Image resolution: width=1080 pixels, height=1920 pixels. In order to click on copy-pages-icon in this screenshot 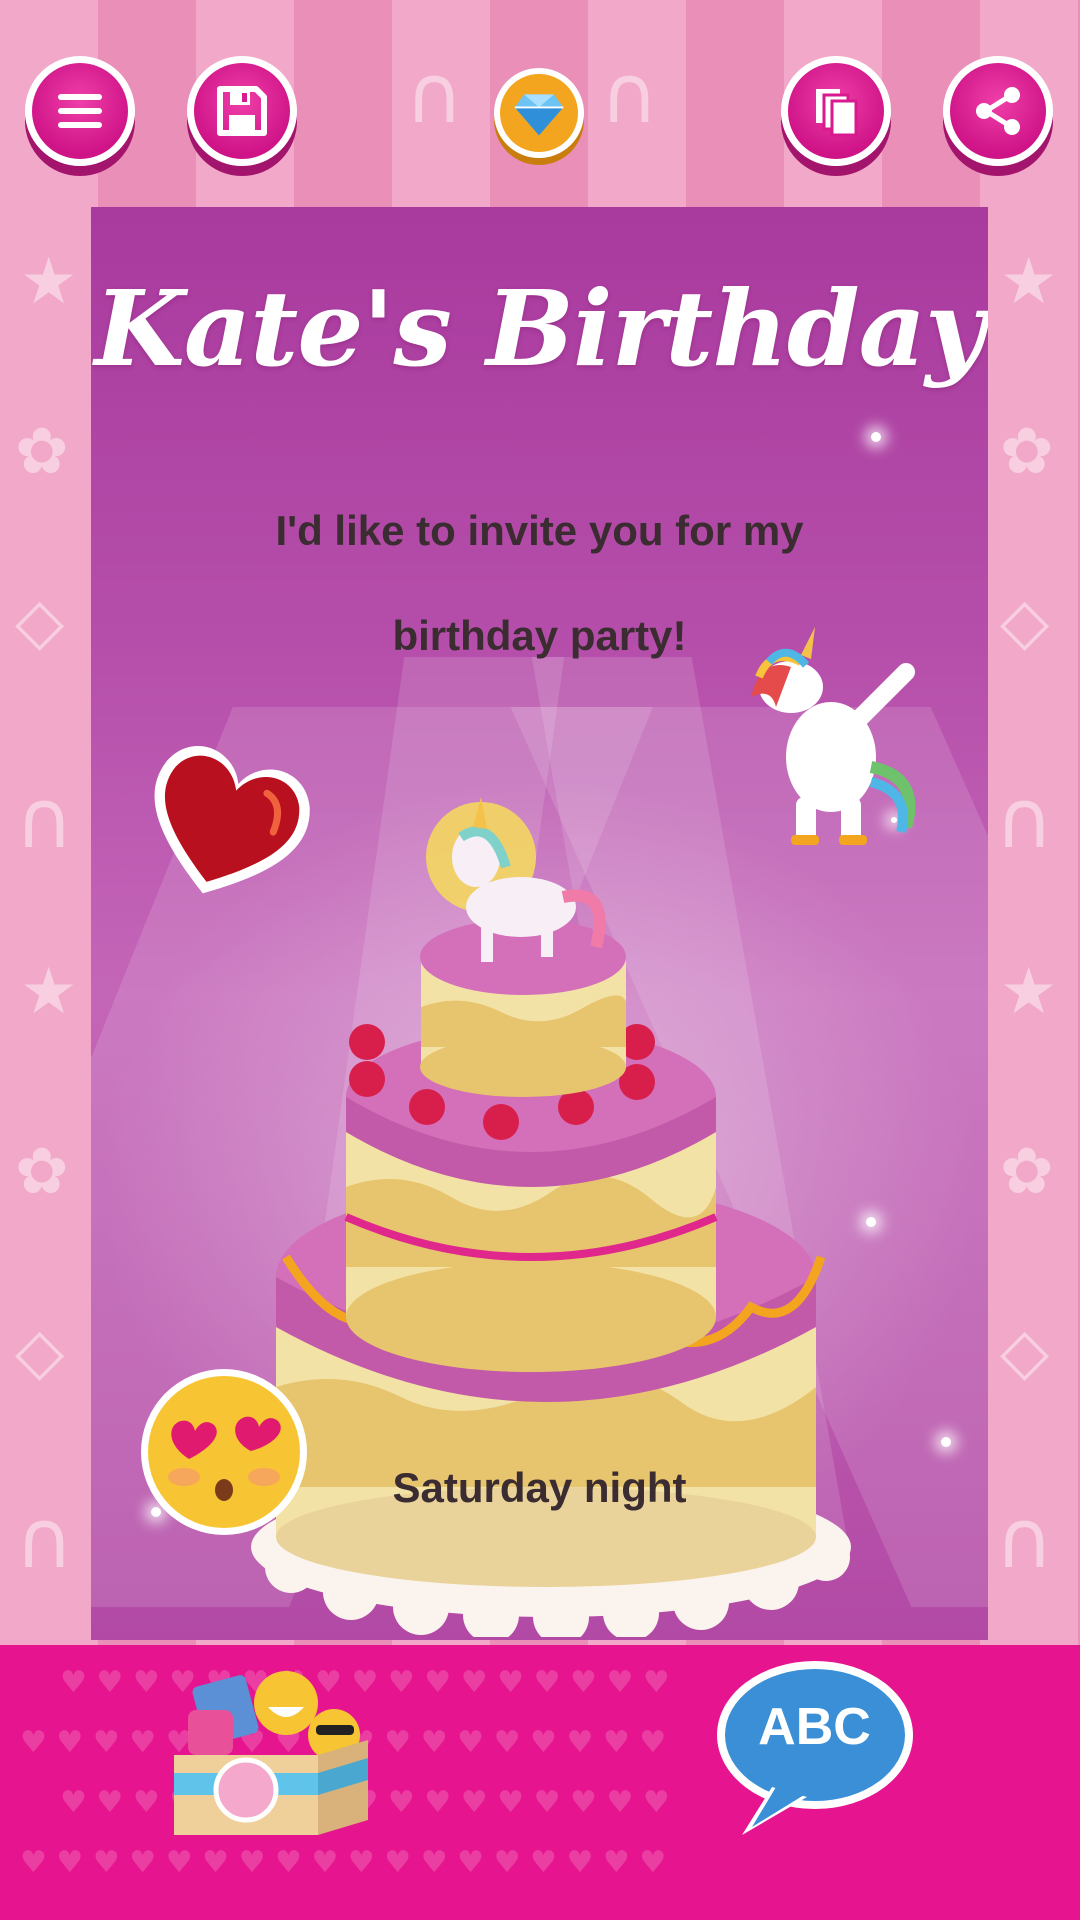, I will do `click(837, 113)`.